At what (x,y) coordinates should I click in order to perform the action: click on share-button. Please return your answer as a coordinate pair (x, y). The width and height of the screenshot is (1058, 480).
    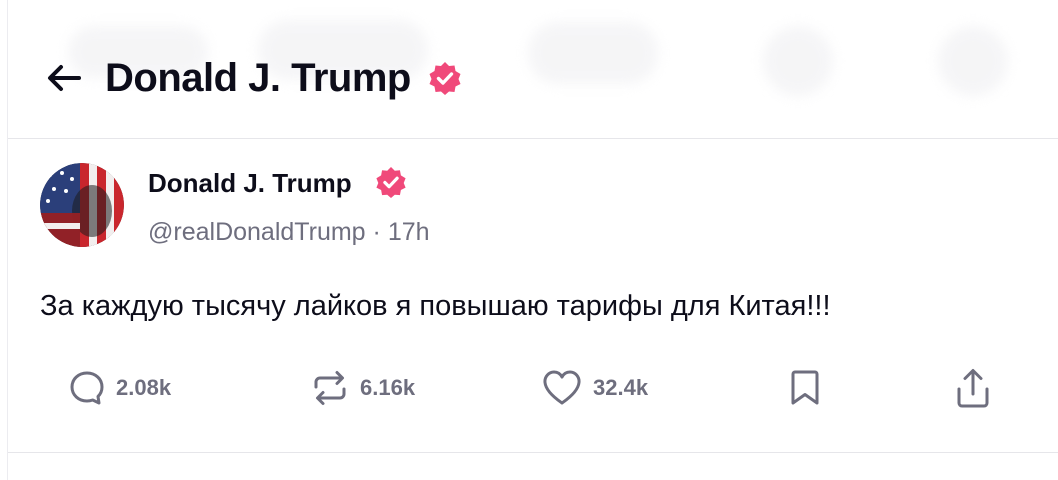
    Looking at the image, I should click on (973, 388).